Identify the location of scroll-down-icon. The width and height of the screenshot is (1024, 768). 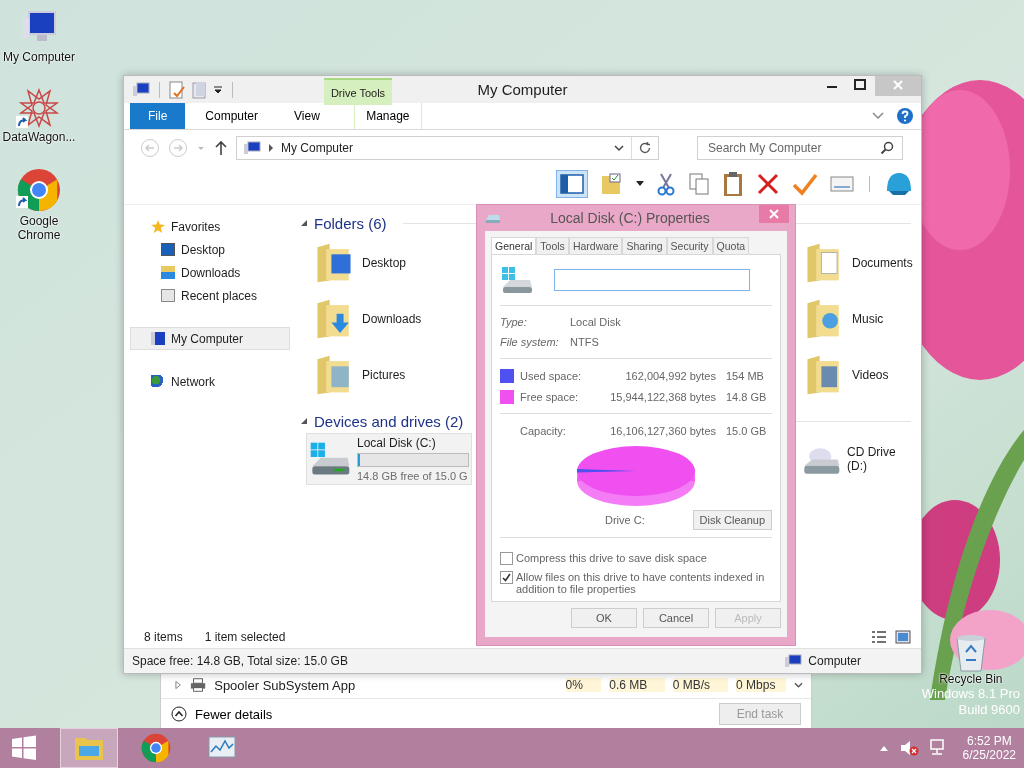
(798, 685).